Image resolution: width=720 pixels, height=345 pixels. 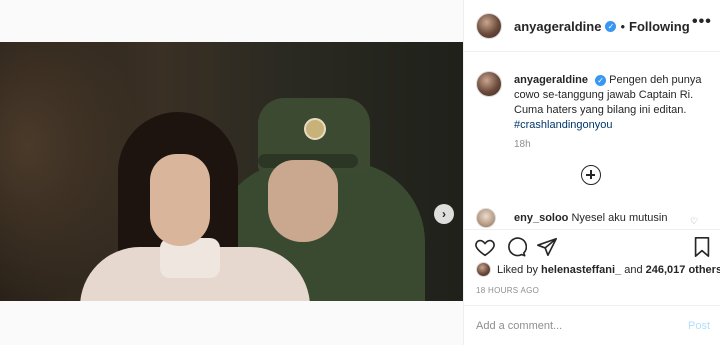 I want to click on chevron-right-icon: ›, so click(x=444, y=214).